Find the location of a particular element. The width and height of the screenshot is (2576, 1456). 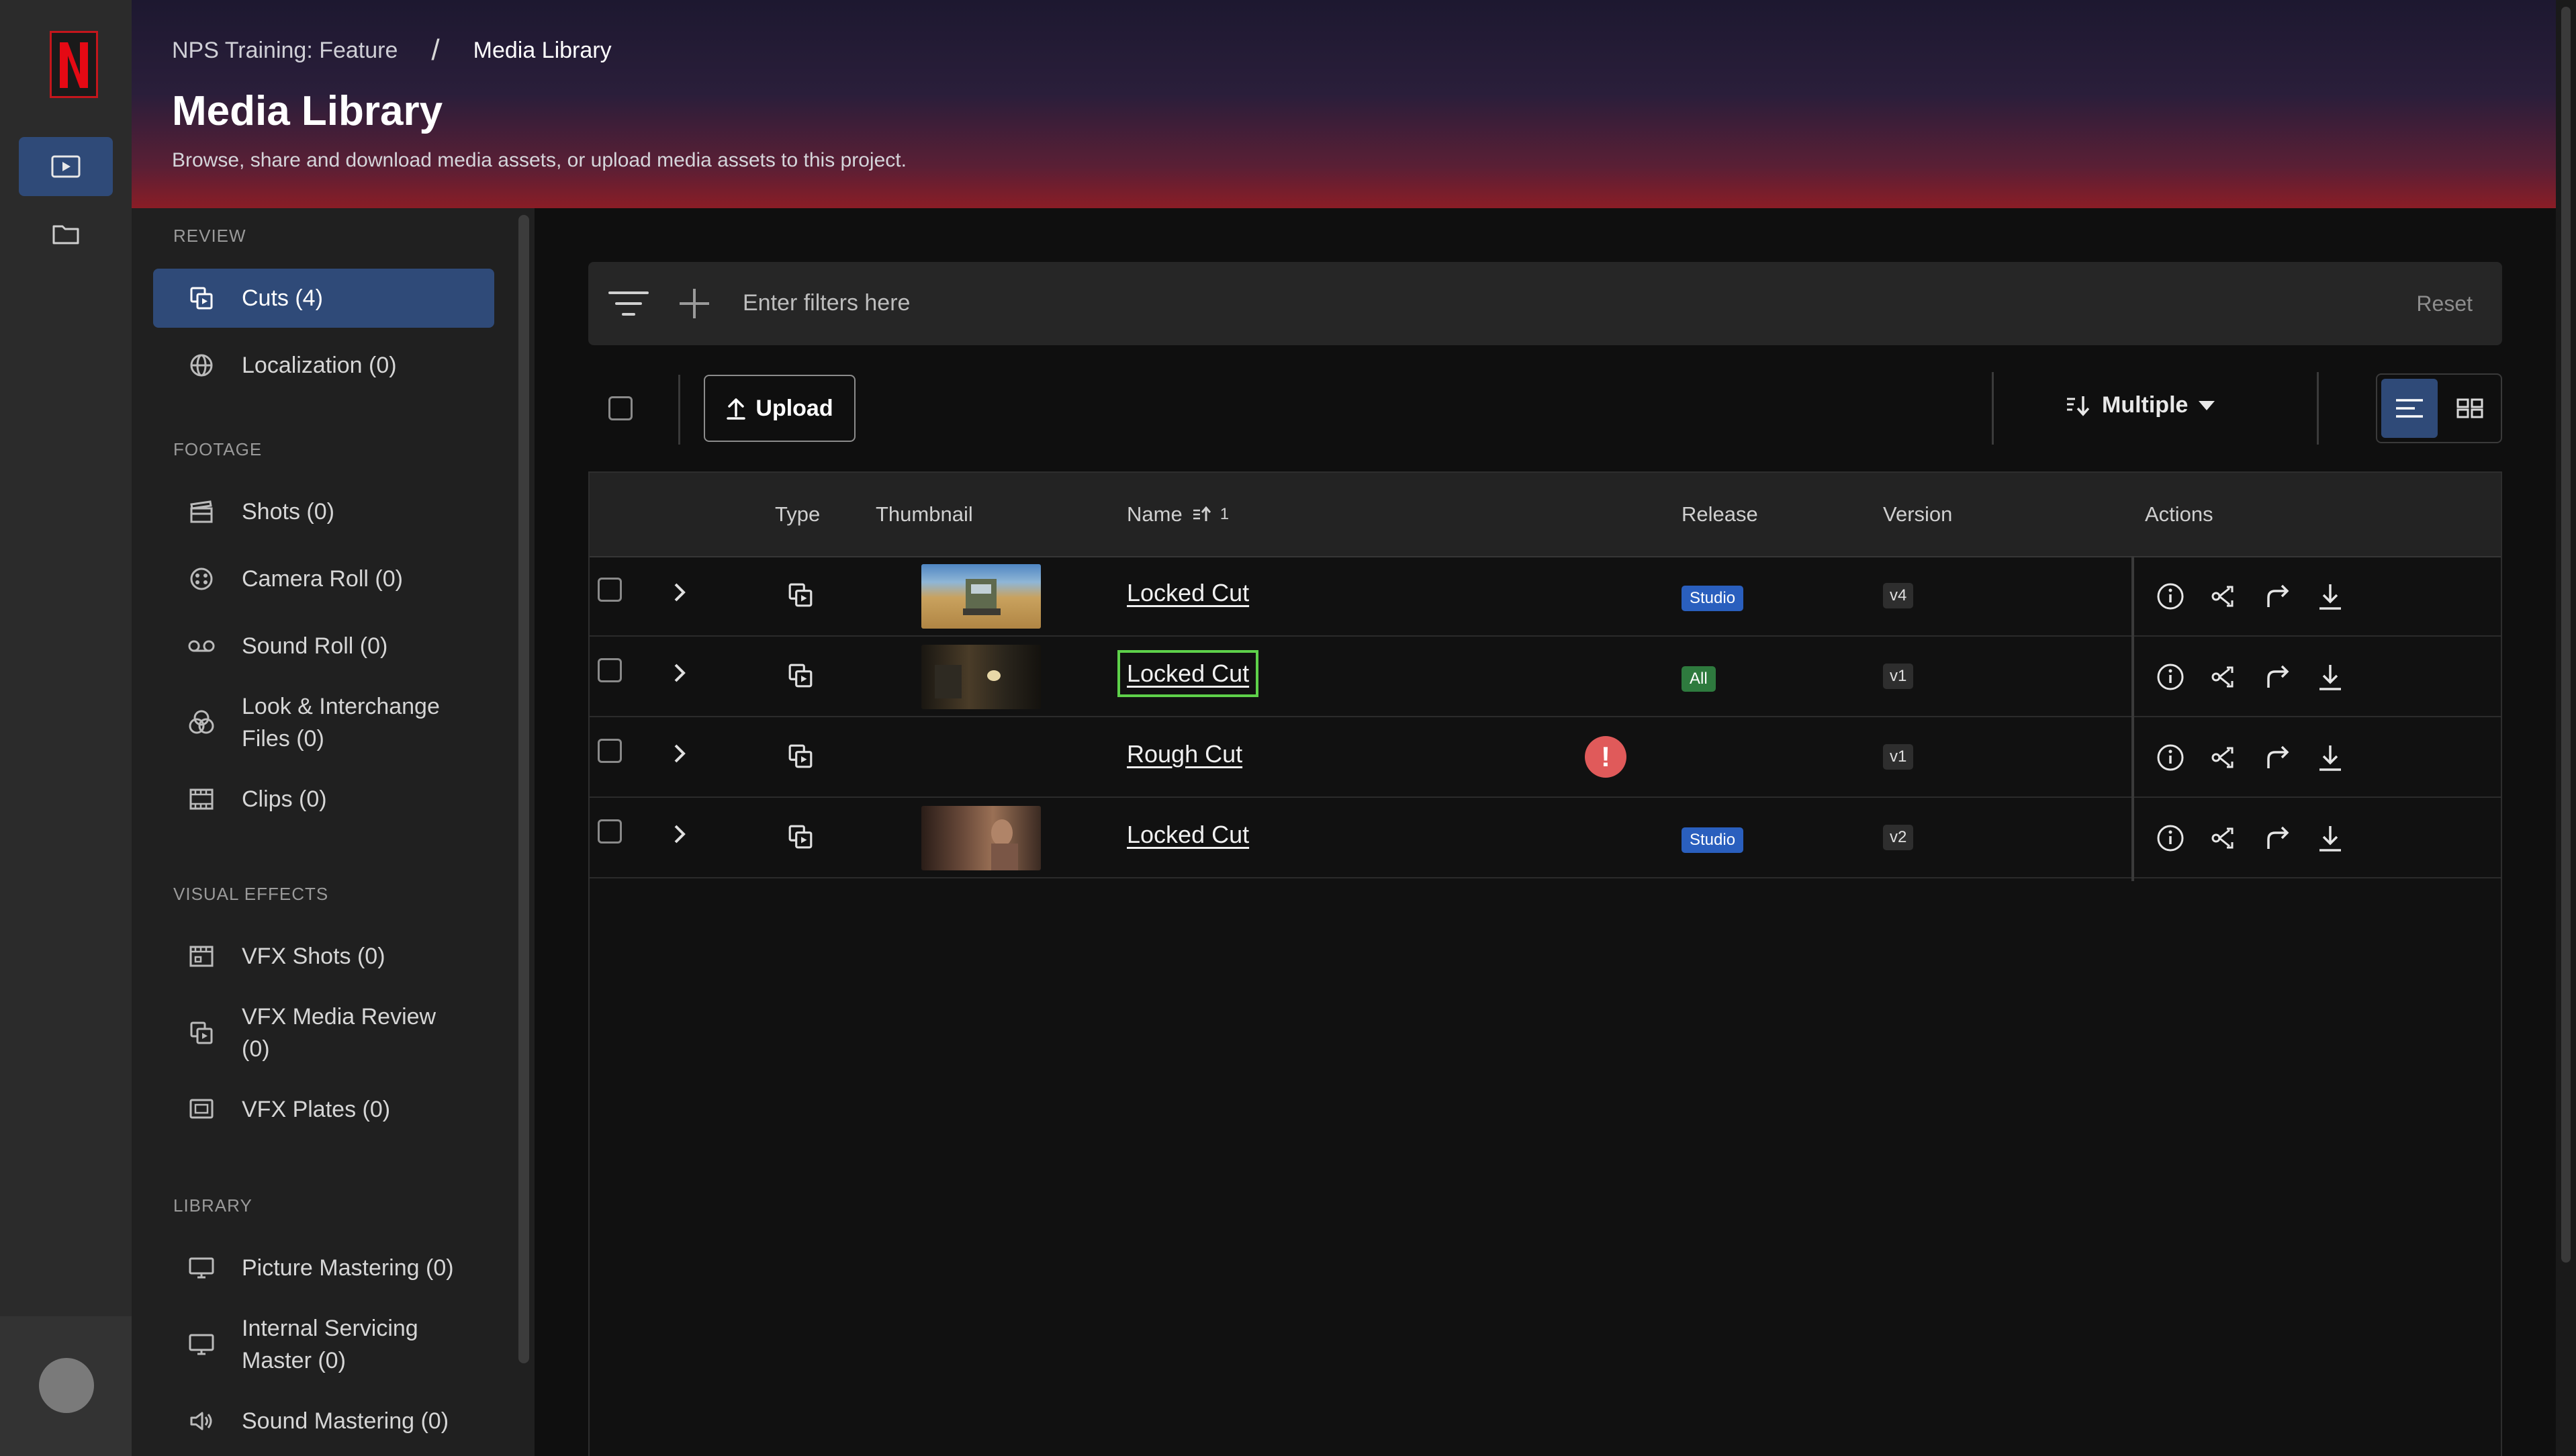

sidebar-item-cuts: Cuts (4) is located at coordinates (323, 298).